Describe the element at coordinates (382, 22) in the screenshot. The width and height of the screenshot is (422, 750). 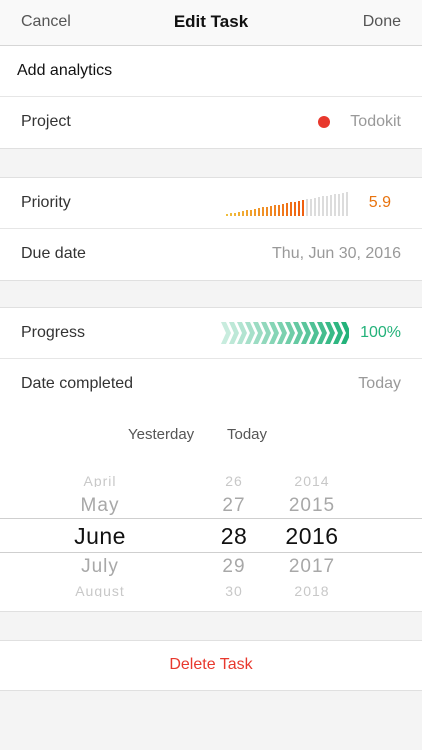
I see `done-button: Done` at that location.